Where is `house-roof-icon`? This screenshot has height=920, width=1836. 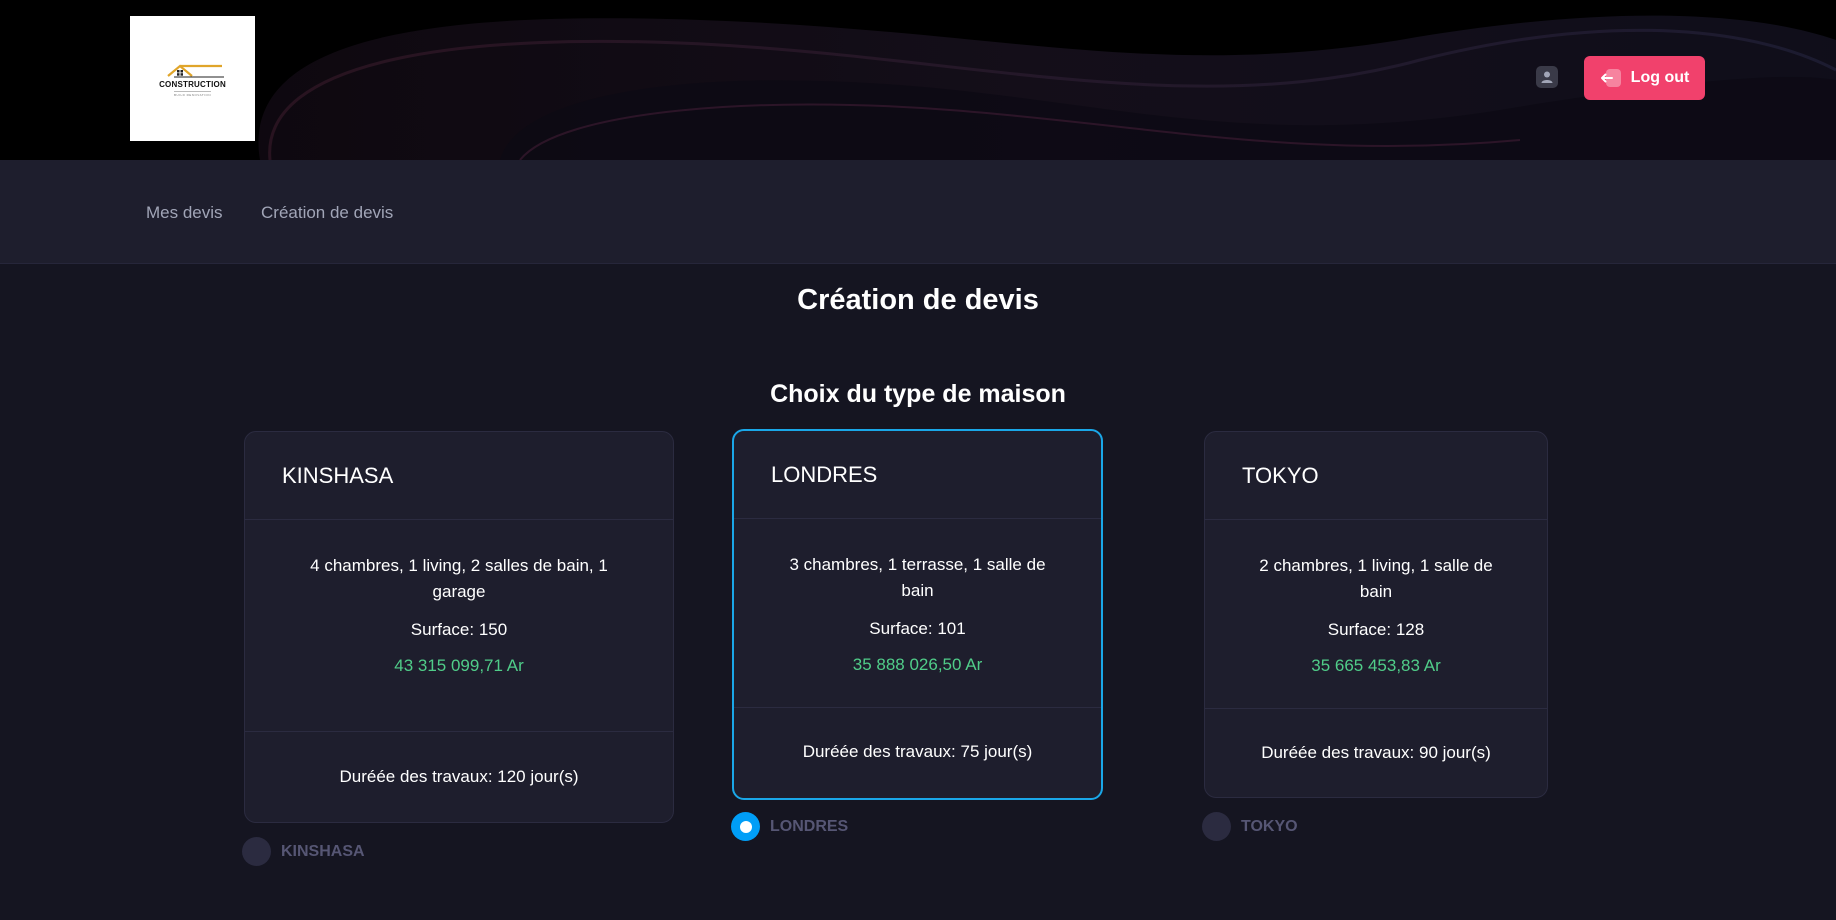 house-roof-icon is located at coordinates (195, 71).